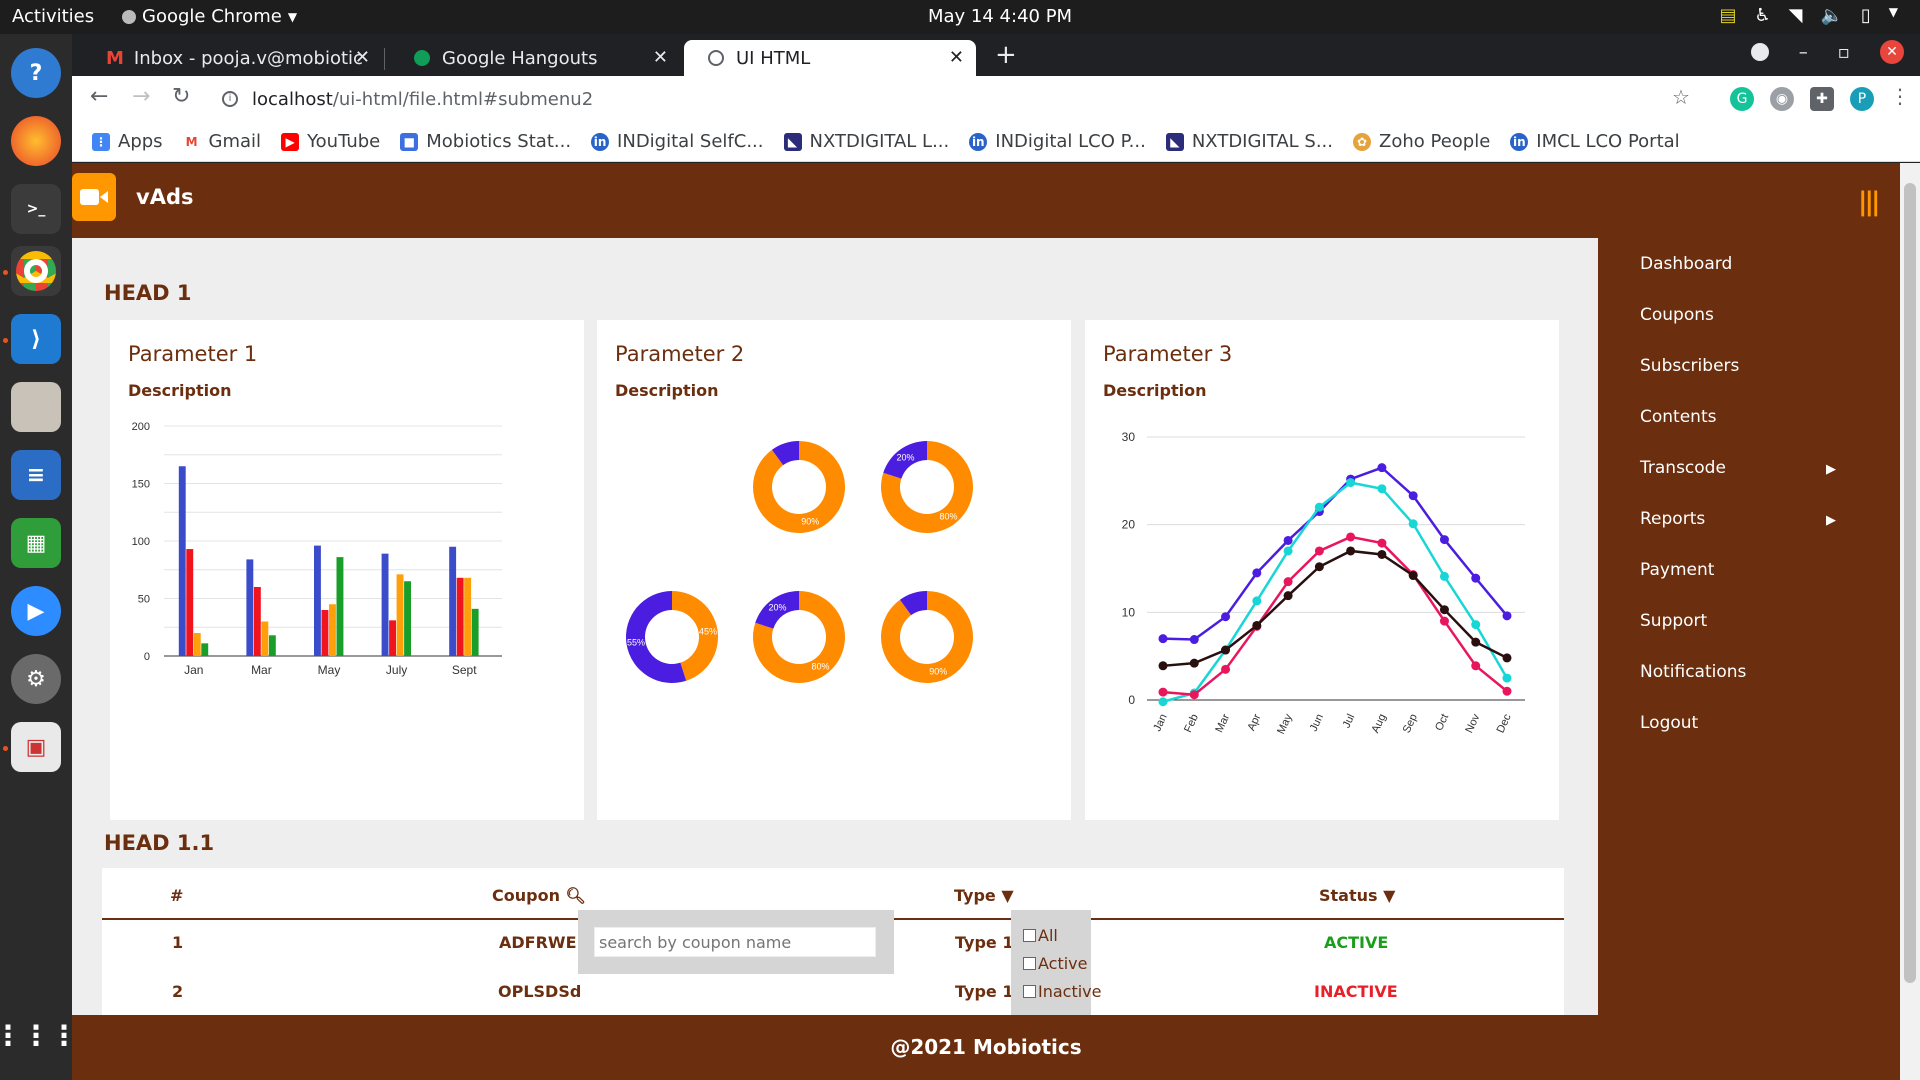 The image size is (1920, 1080). What do you see at coordinates (422, 58) in the screenshot?
I see `hangouts-icon` at bounding box center [422, 58].